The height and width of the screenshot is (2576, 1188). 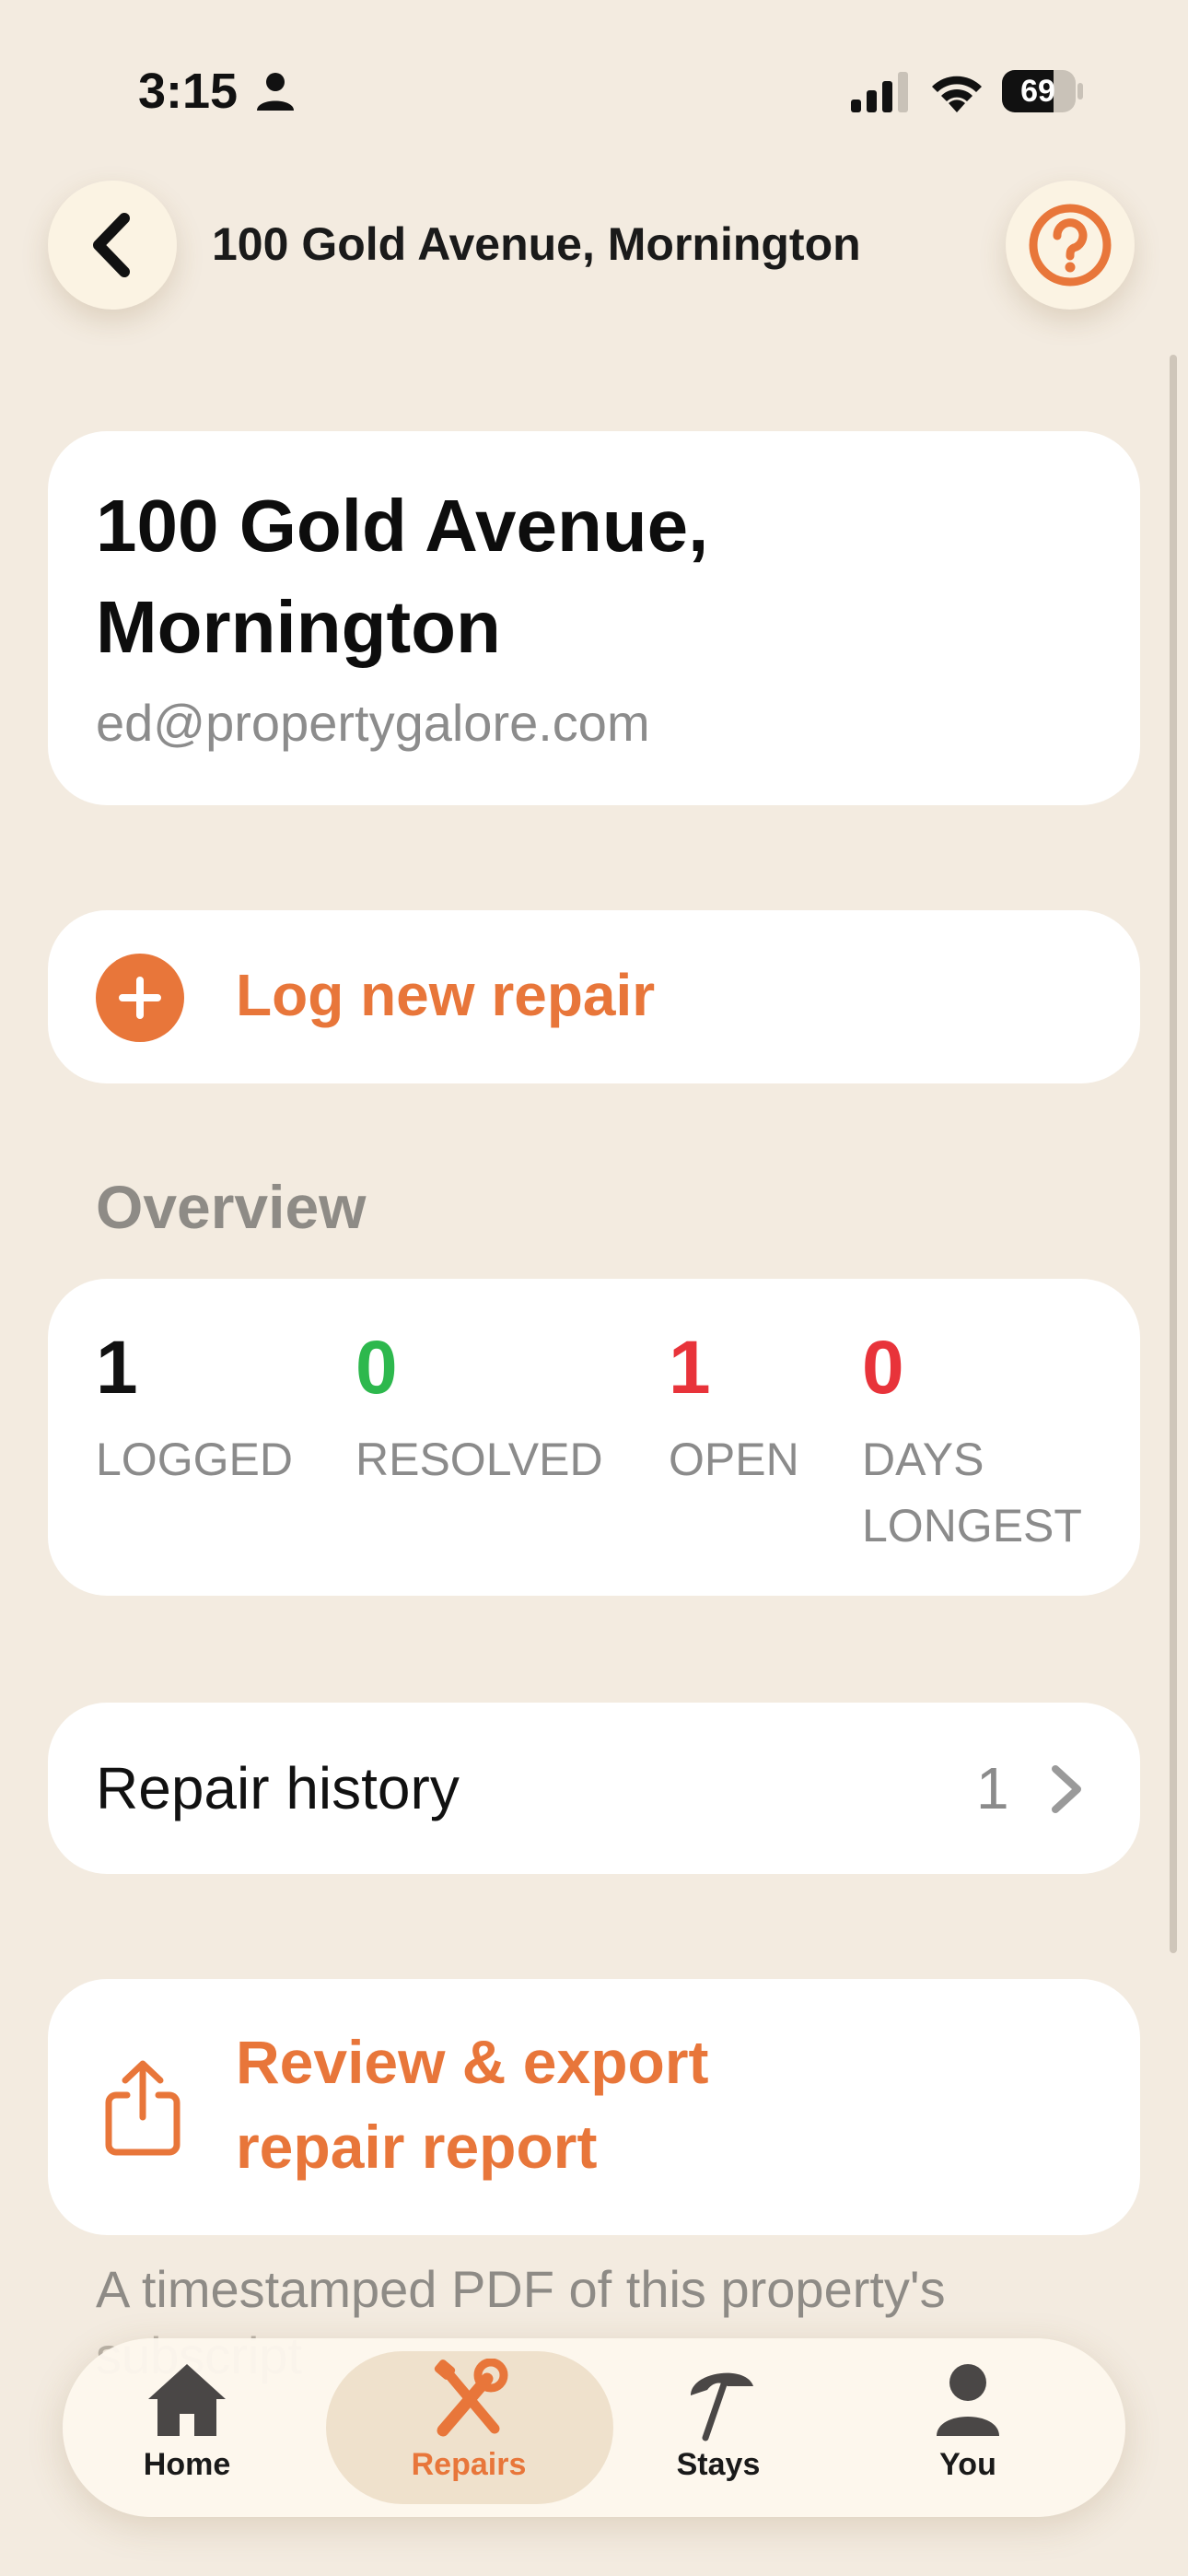 I want to click on property-title-line2: Mornington, so click(x=298, y=627).